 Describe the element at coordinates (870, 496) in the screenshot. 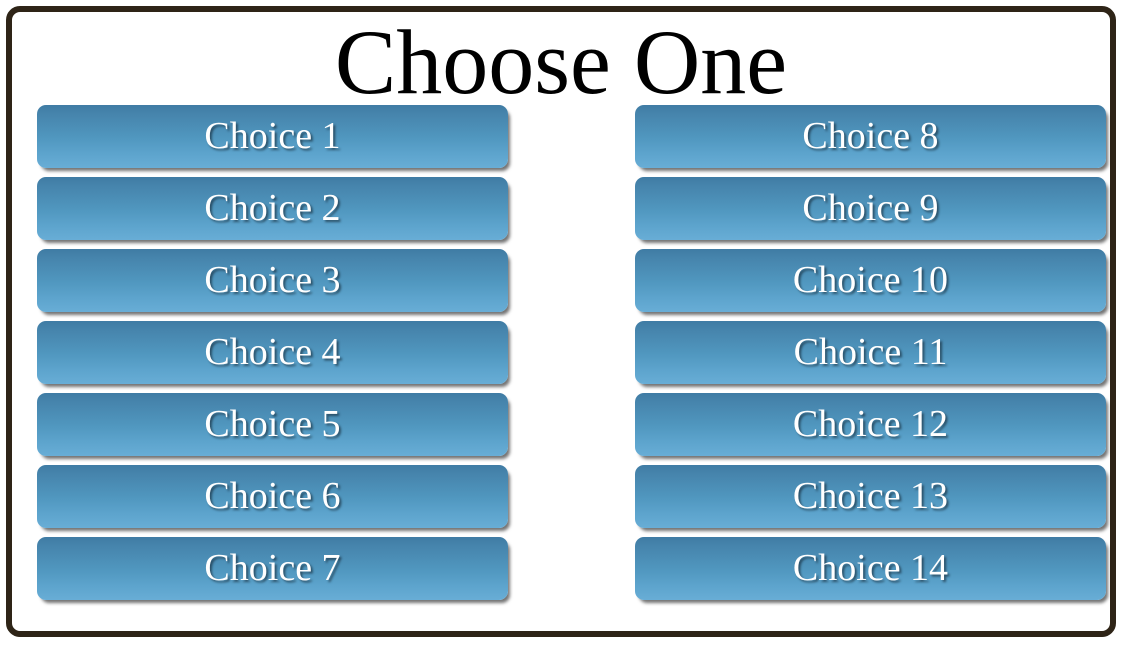

I see `choice-button-13: Choice 13` at that location.